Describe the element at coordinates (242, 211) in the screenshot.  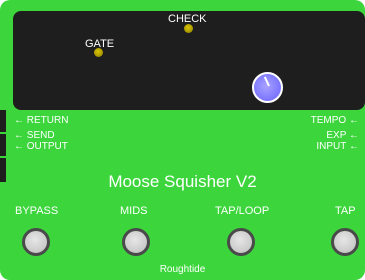
I see `tap-loop-label: TAP/LOOP` at that location.